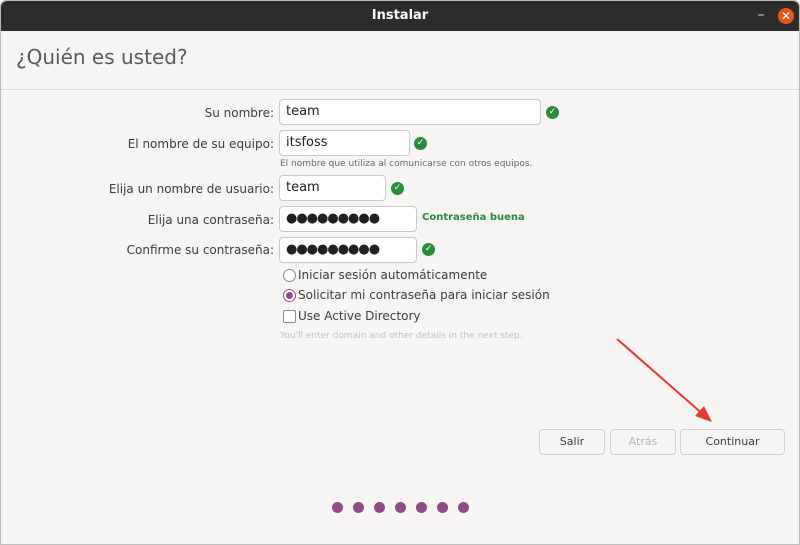  Describe the element at coordinates (397, 188) in the screenshot. I see `username-valid-check-icon: ✓` at that location.